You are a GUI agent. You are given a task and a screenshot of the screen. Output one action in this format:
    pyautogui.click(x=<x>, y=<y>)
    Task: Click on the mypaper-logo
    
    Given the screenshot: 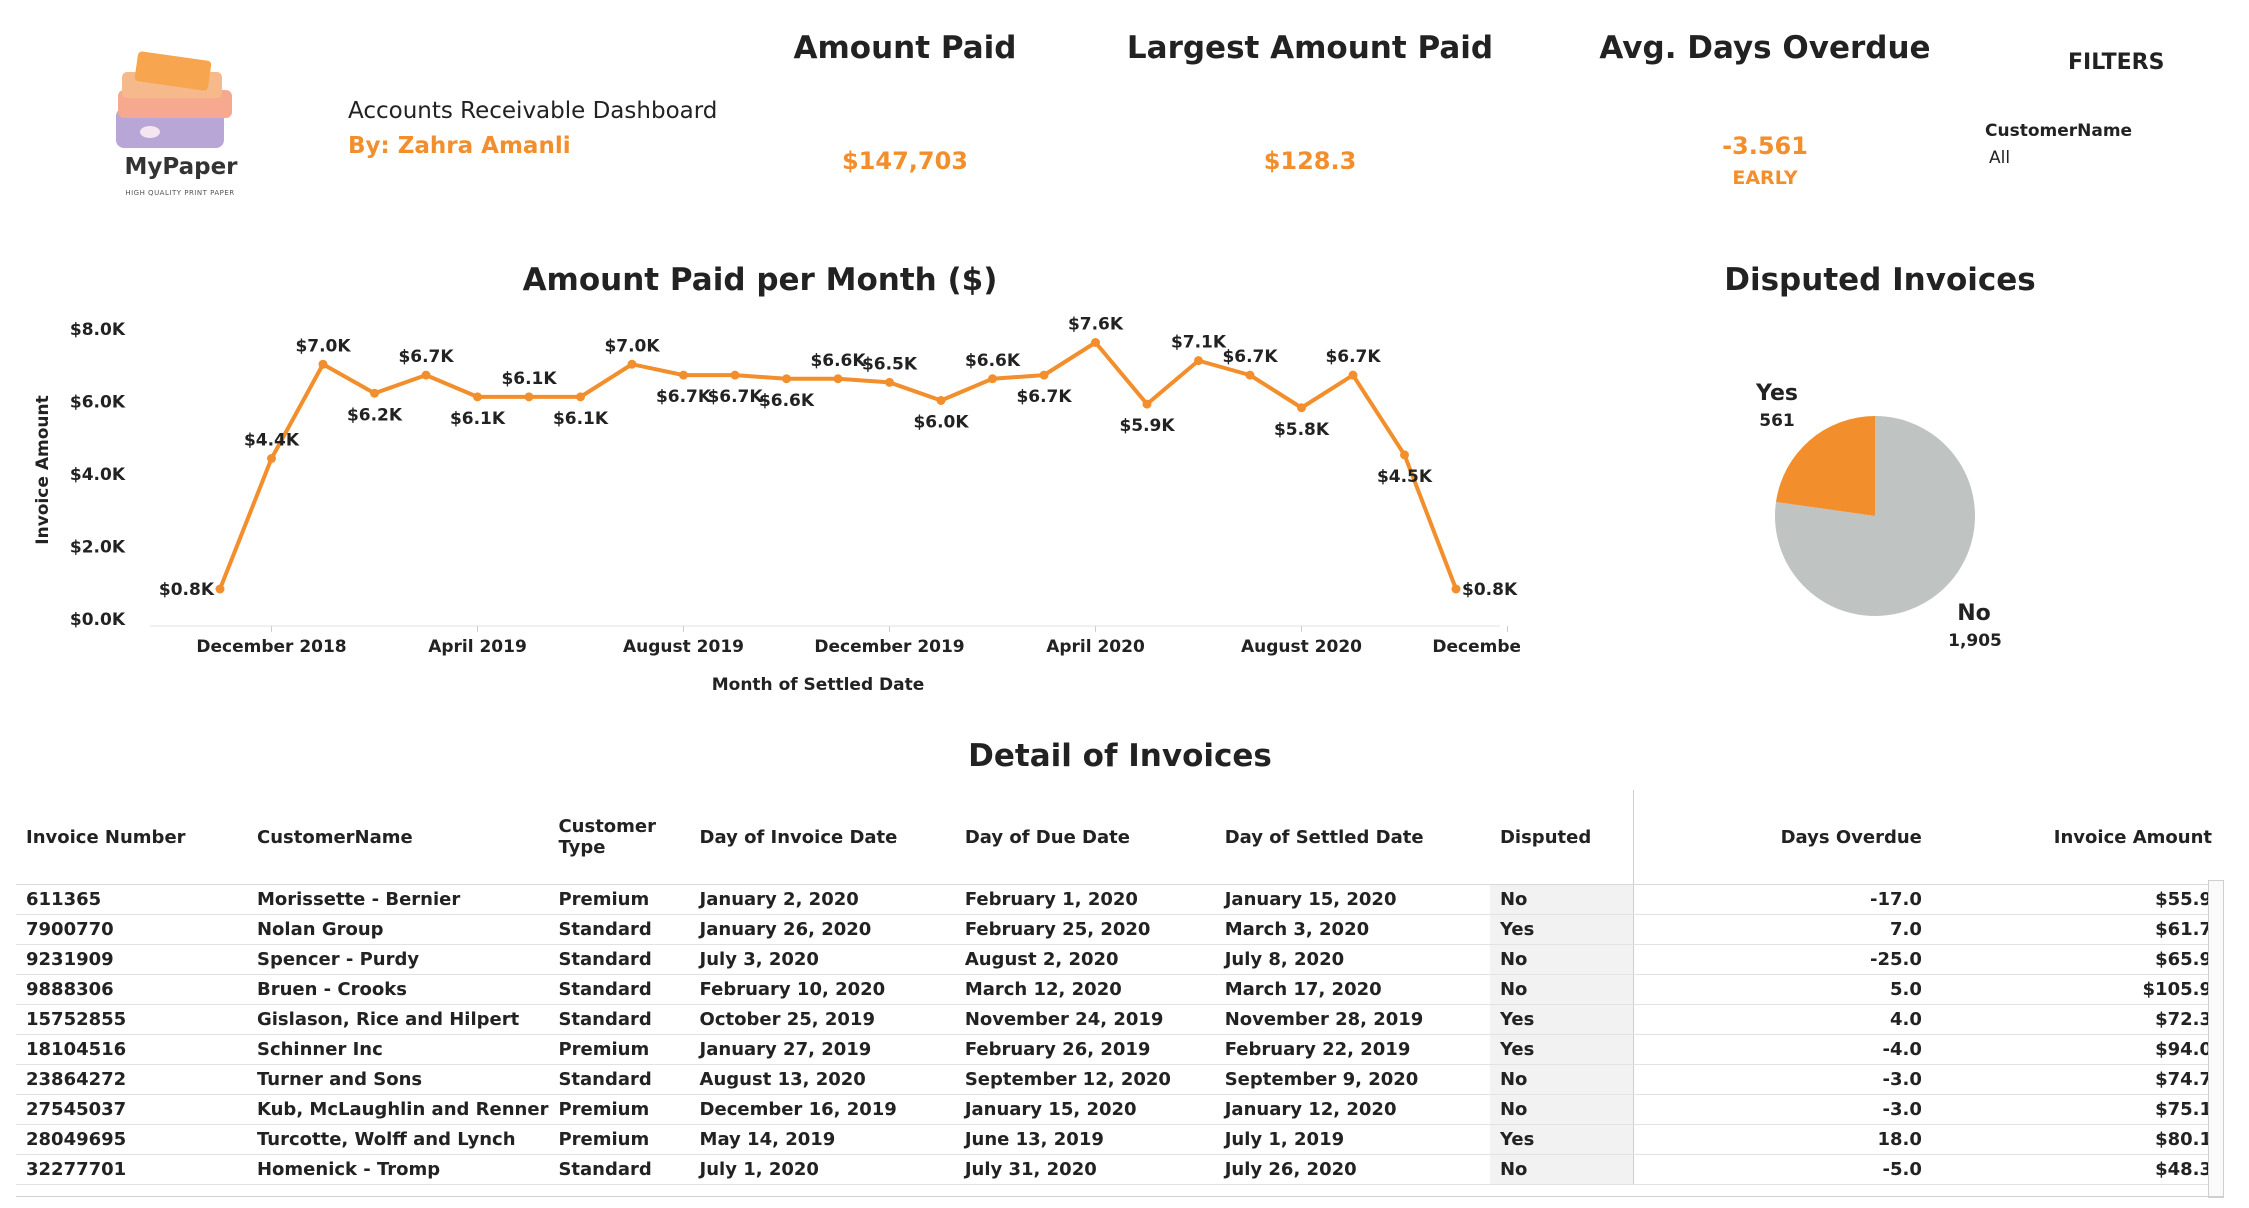 What is the action you would take?
    pyautogui.click(x=180, y=130)
    